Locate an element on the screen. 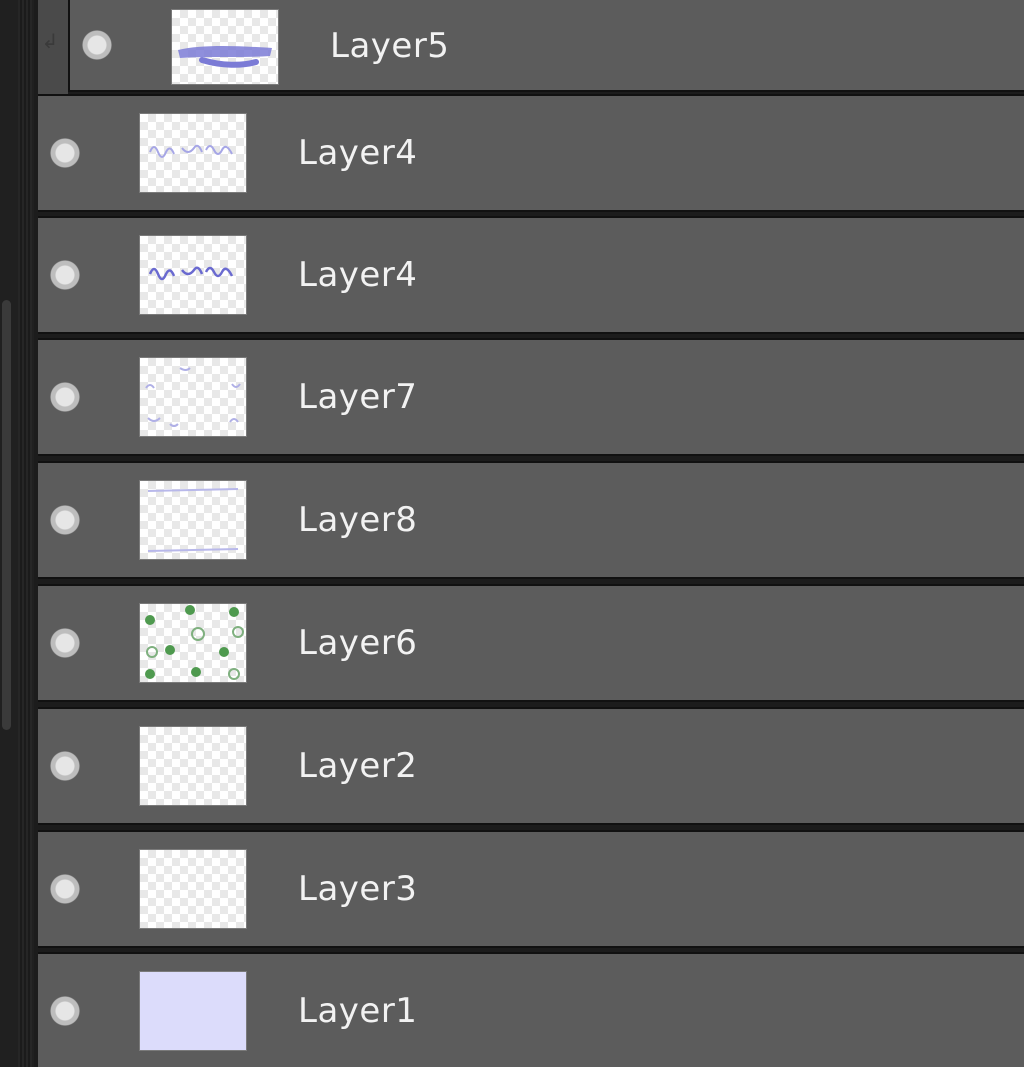 The height and width of the screenshot is (1067, 1024). layer-row: Layer8 is located at coordinates (531, 520).